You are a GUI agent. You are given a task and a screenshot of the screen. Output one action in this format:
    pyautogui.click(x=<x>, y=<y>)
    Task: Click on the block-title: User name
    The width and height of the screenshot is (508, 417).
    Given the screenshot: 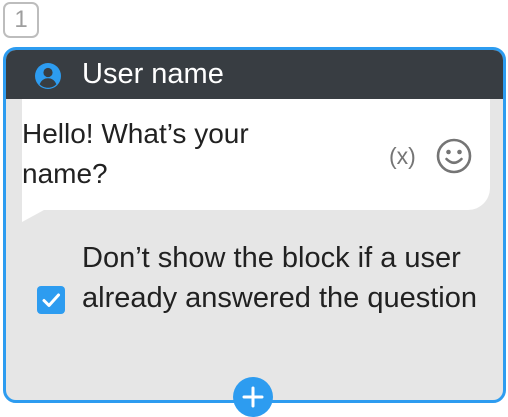 What is the action you would take?
    pyautogui.click(x=153, y=74)
    